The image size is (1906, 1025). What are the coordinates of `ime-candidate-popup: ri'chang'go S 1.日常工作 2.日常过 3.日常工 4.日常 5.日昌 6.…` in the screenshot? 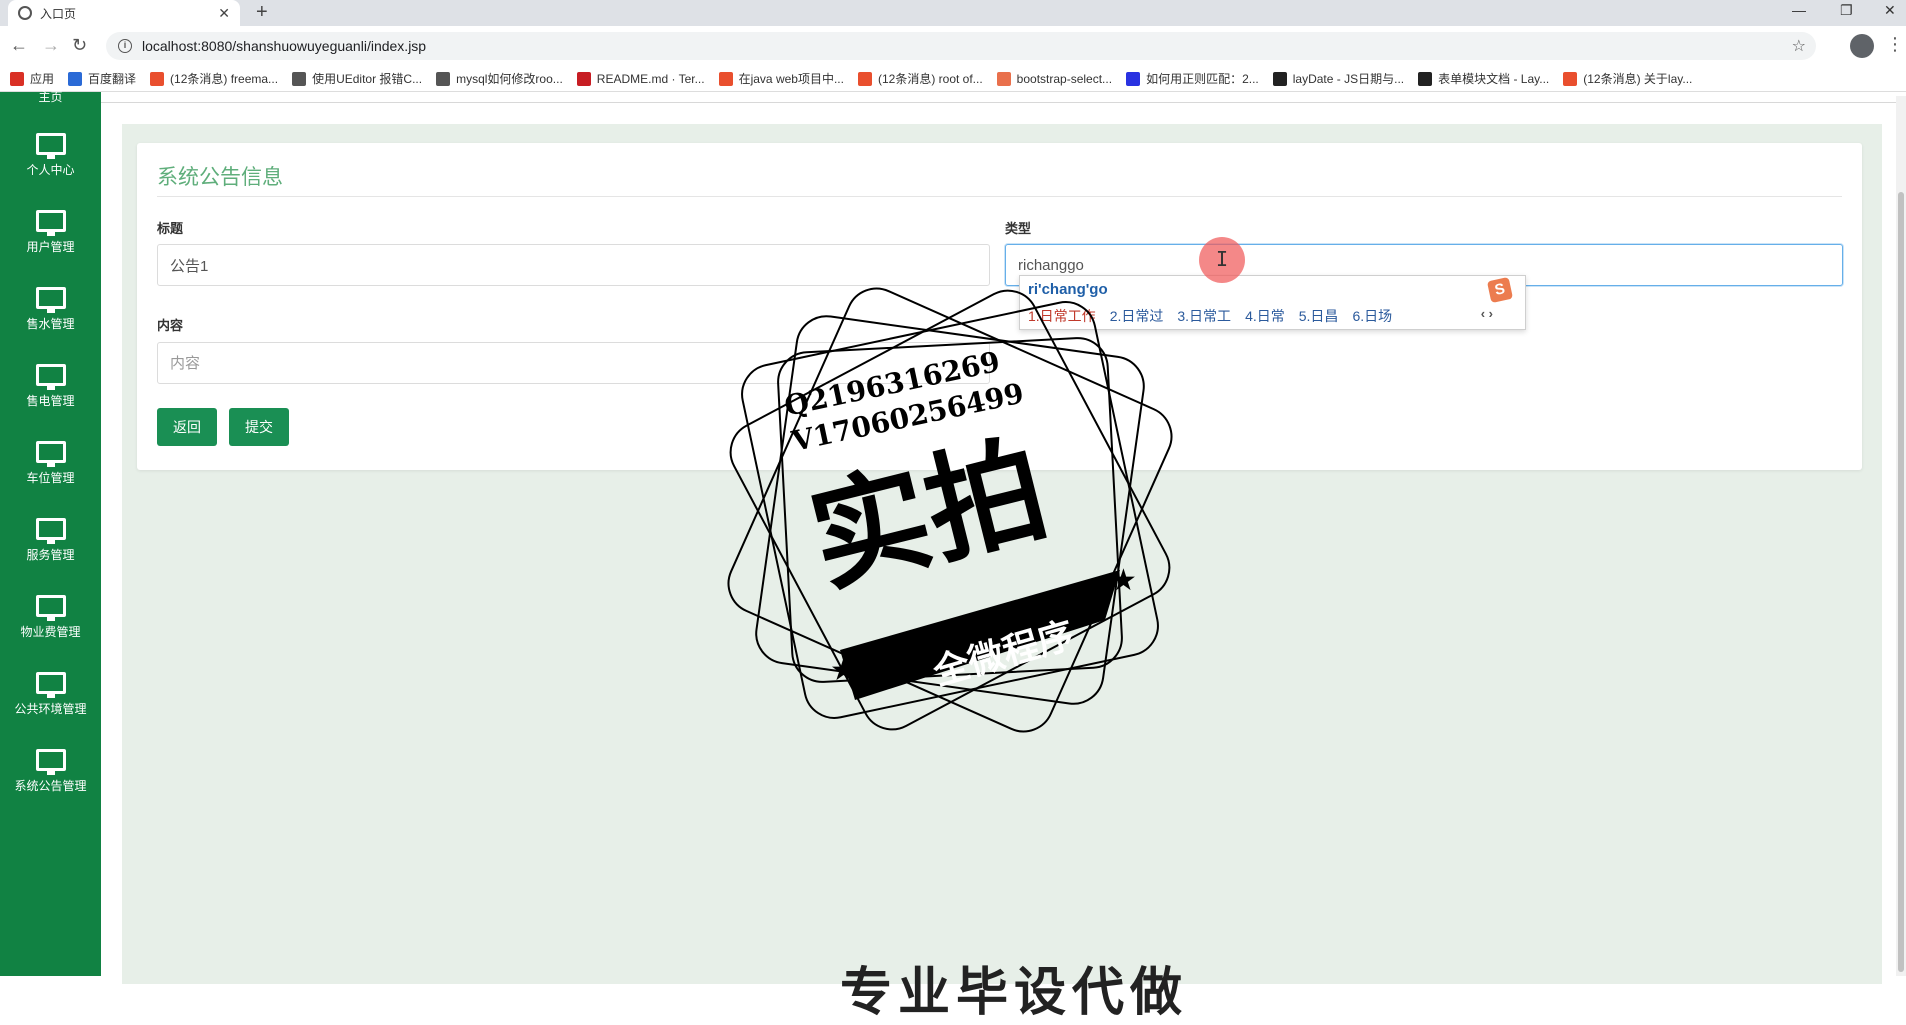 It's located at (1272, 302).